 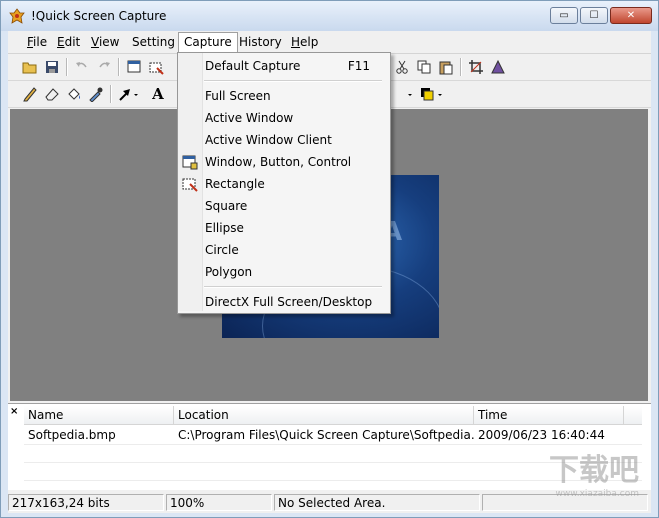 I want to click on menuitem-full-screen: Full Screen, so click(x=283, y=96).